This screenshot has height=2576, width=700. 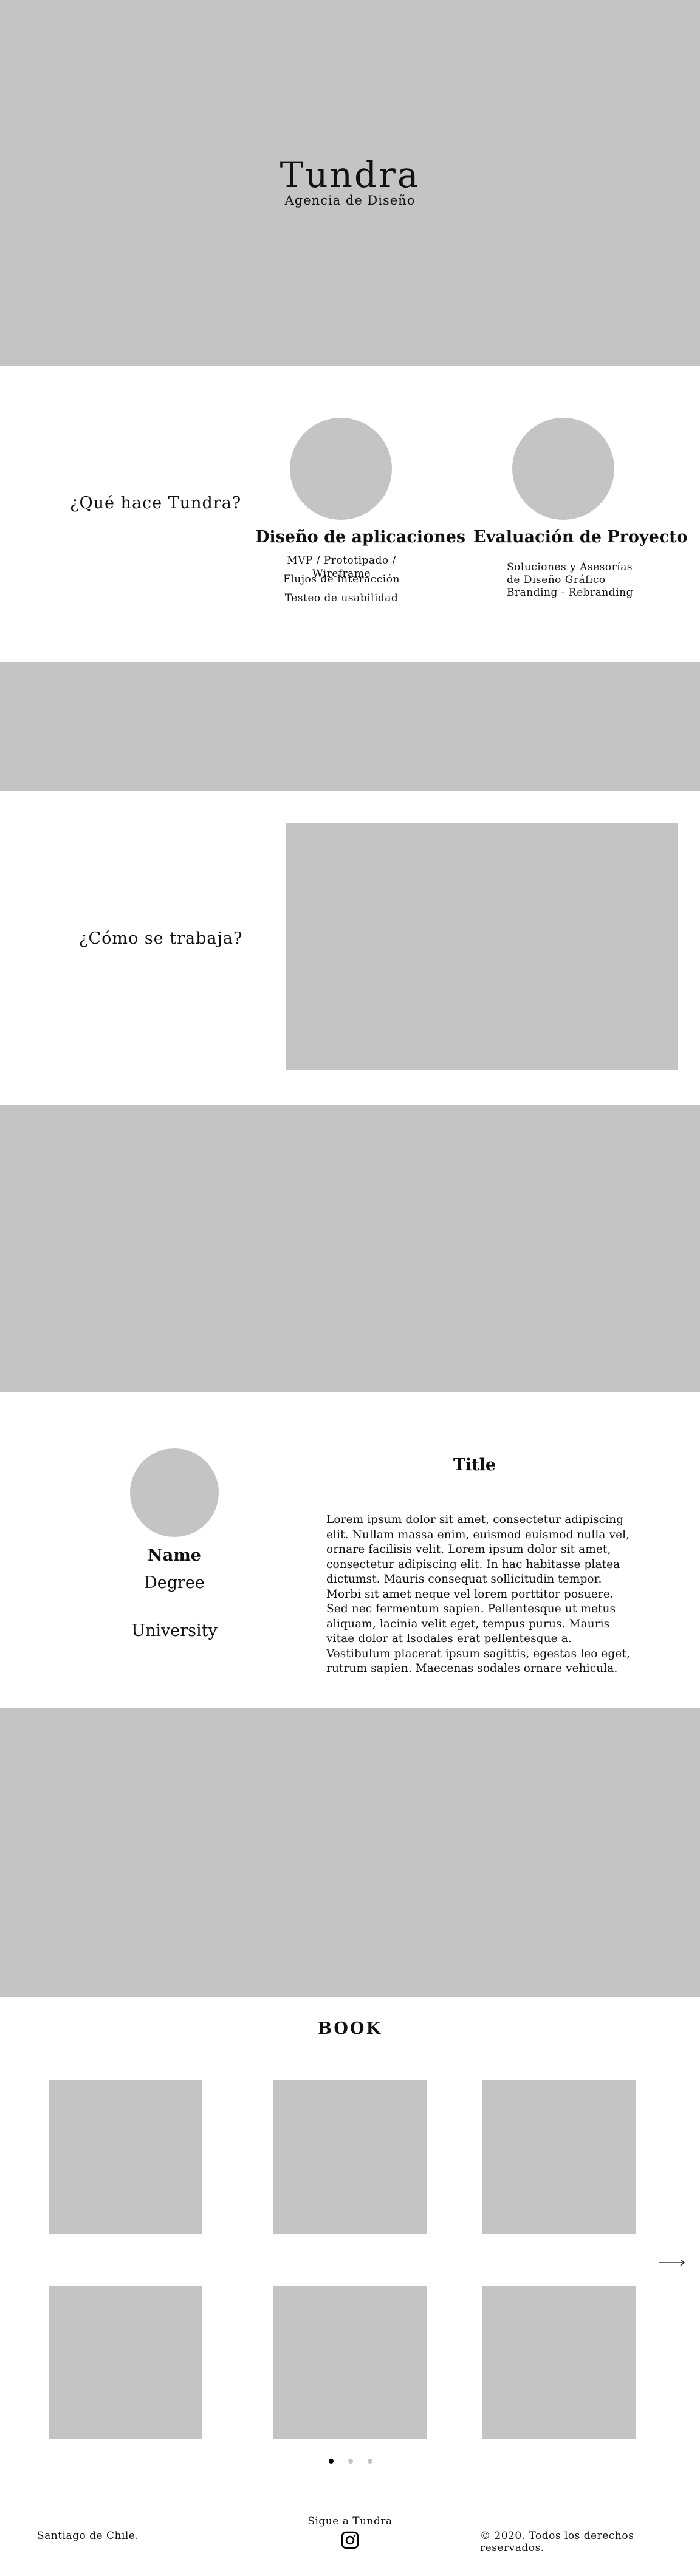 I want to click on service-image-app-design, so click(x=341, y=469).